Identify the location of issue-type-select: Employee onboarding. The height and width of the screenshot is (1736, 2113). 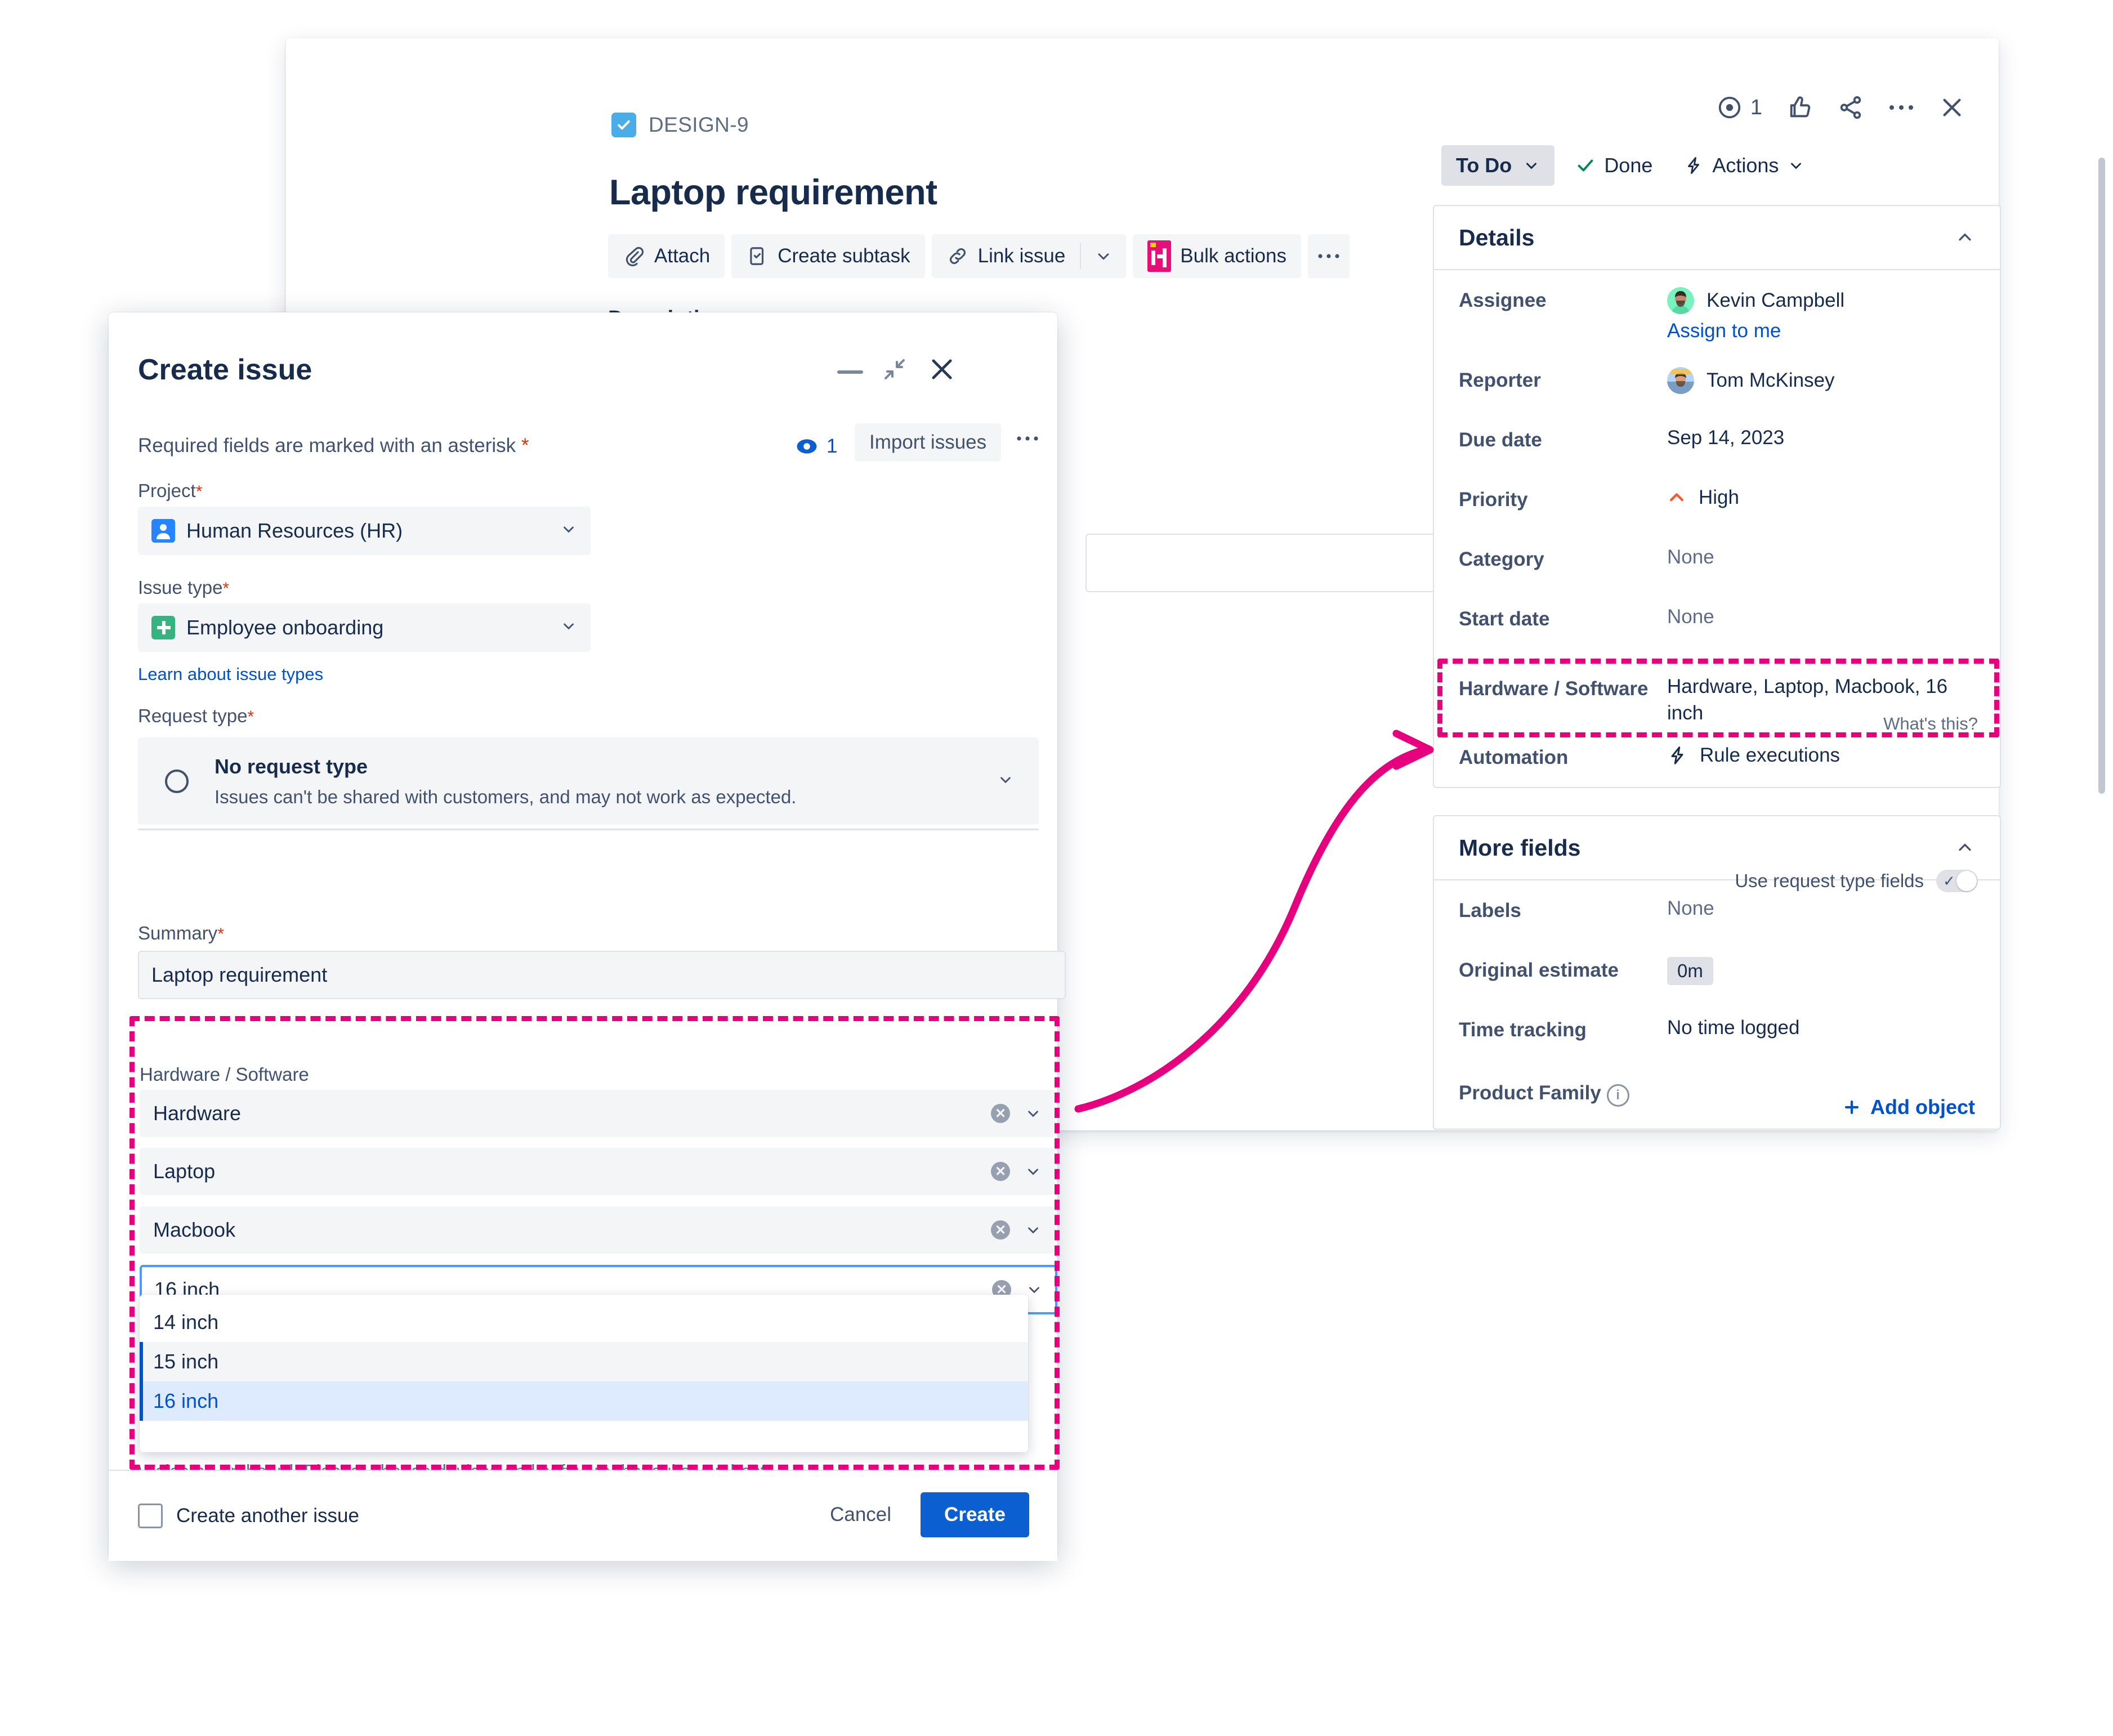
(364, 627).